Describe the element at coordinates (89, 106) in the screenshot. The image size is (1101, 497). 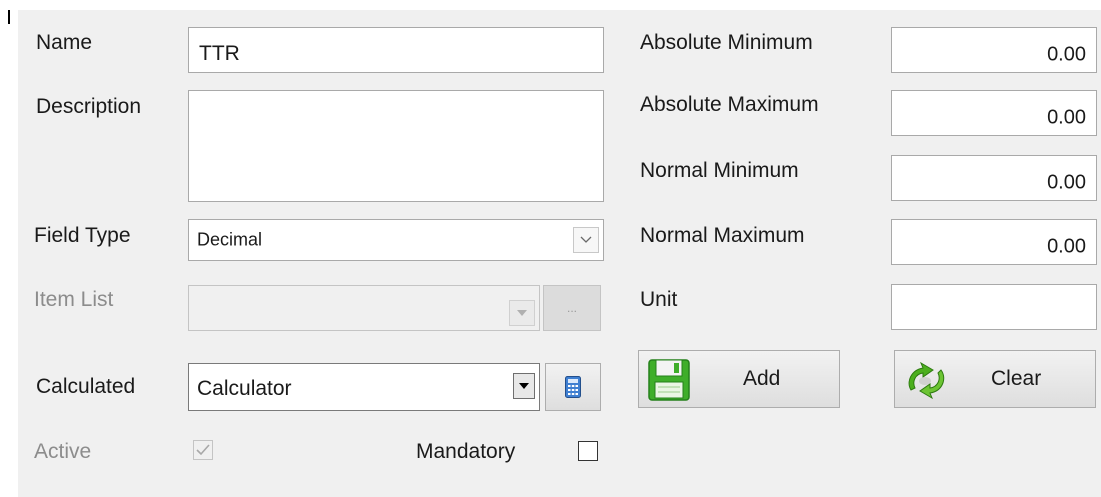
I see `description-label: Description` at that location.